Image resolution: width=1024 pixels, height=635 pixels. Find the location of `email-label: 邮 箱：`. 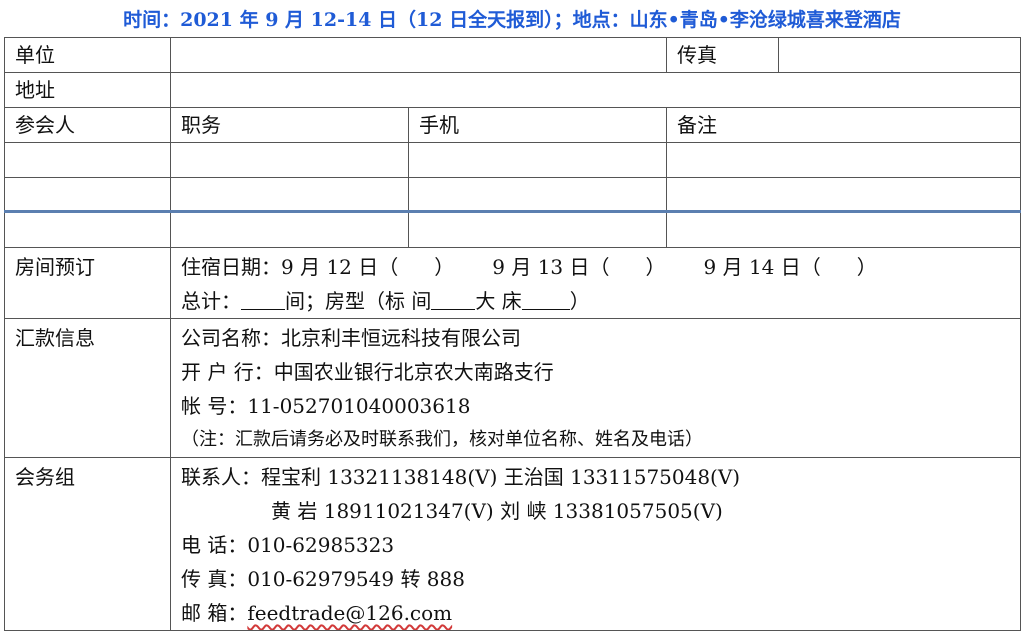

email-label: 邮 箱： is located at coordinates (214, 613).